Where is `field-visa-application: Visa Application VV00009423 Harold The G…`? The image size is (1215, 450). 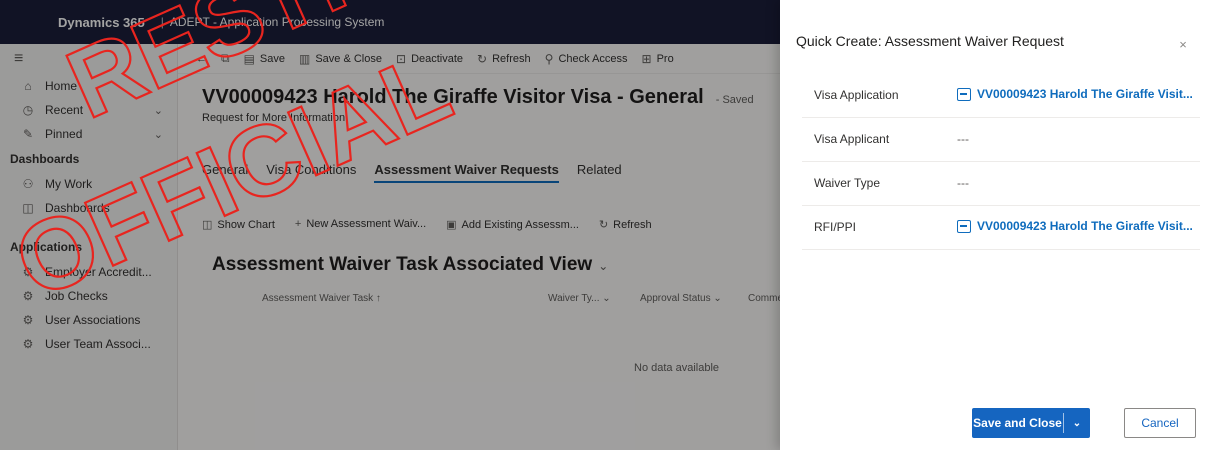 field-visa-application: Visa Application VV00009423 Harold The G… is located at coordinates (1001, 96).